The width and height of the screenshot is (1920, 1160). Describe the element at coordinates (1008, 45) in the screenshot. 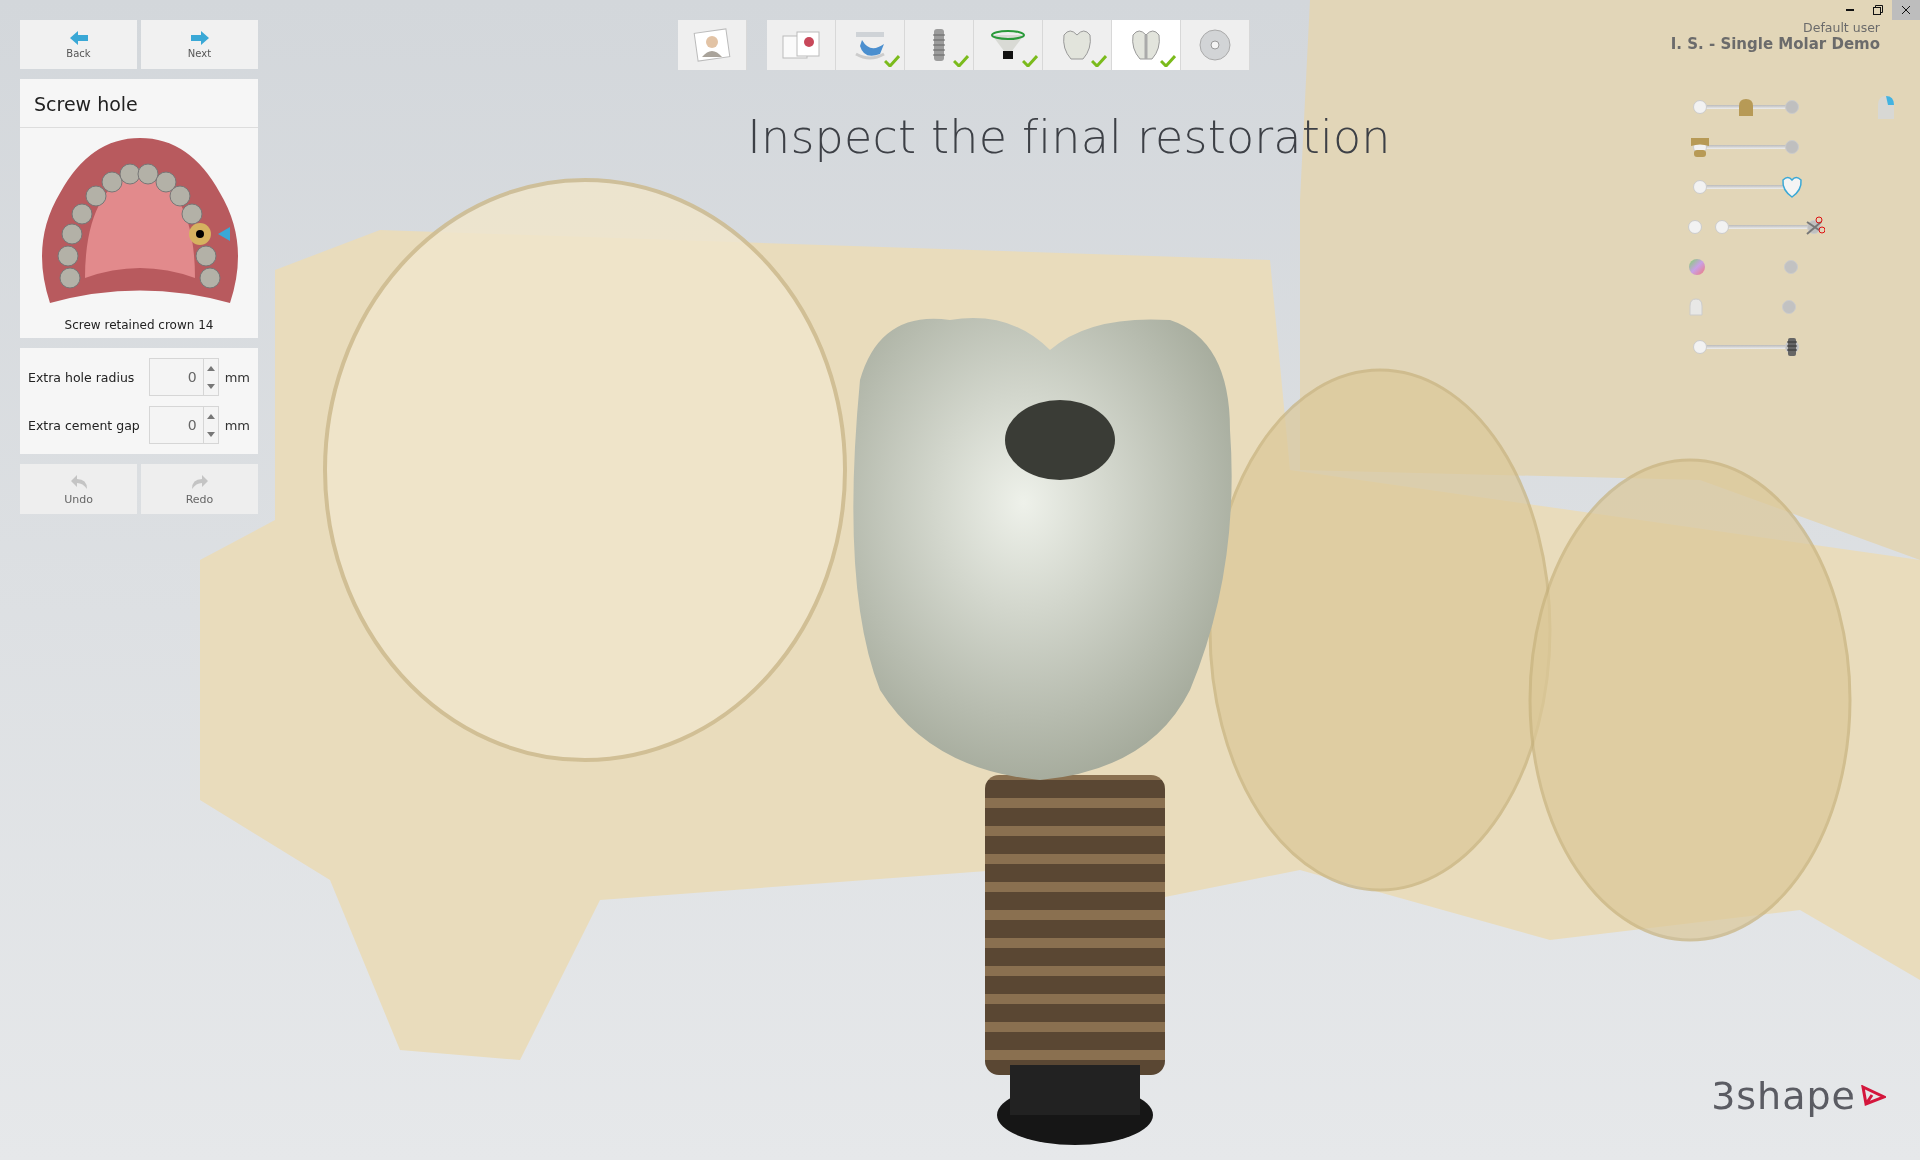

I see `workflow-step` at that location.